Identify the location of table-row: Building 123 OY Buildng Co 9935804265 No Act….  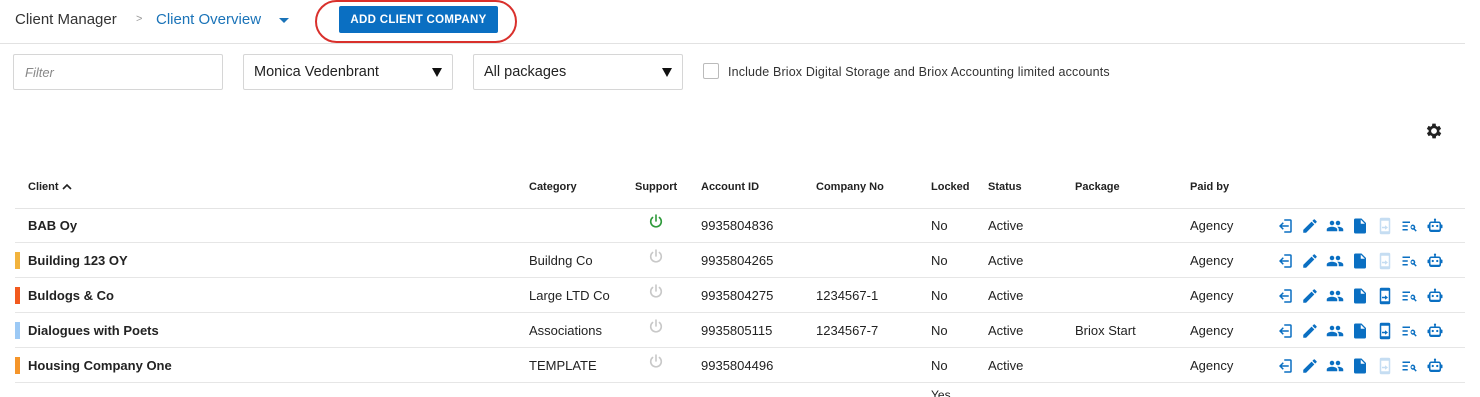
(740, 260).